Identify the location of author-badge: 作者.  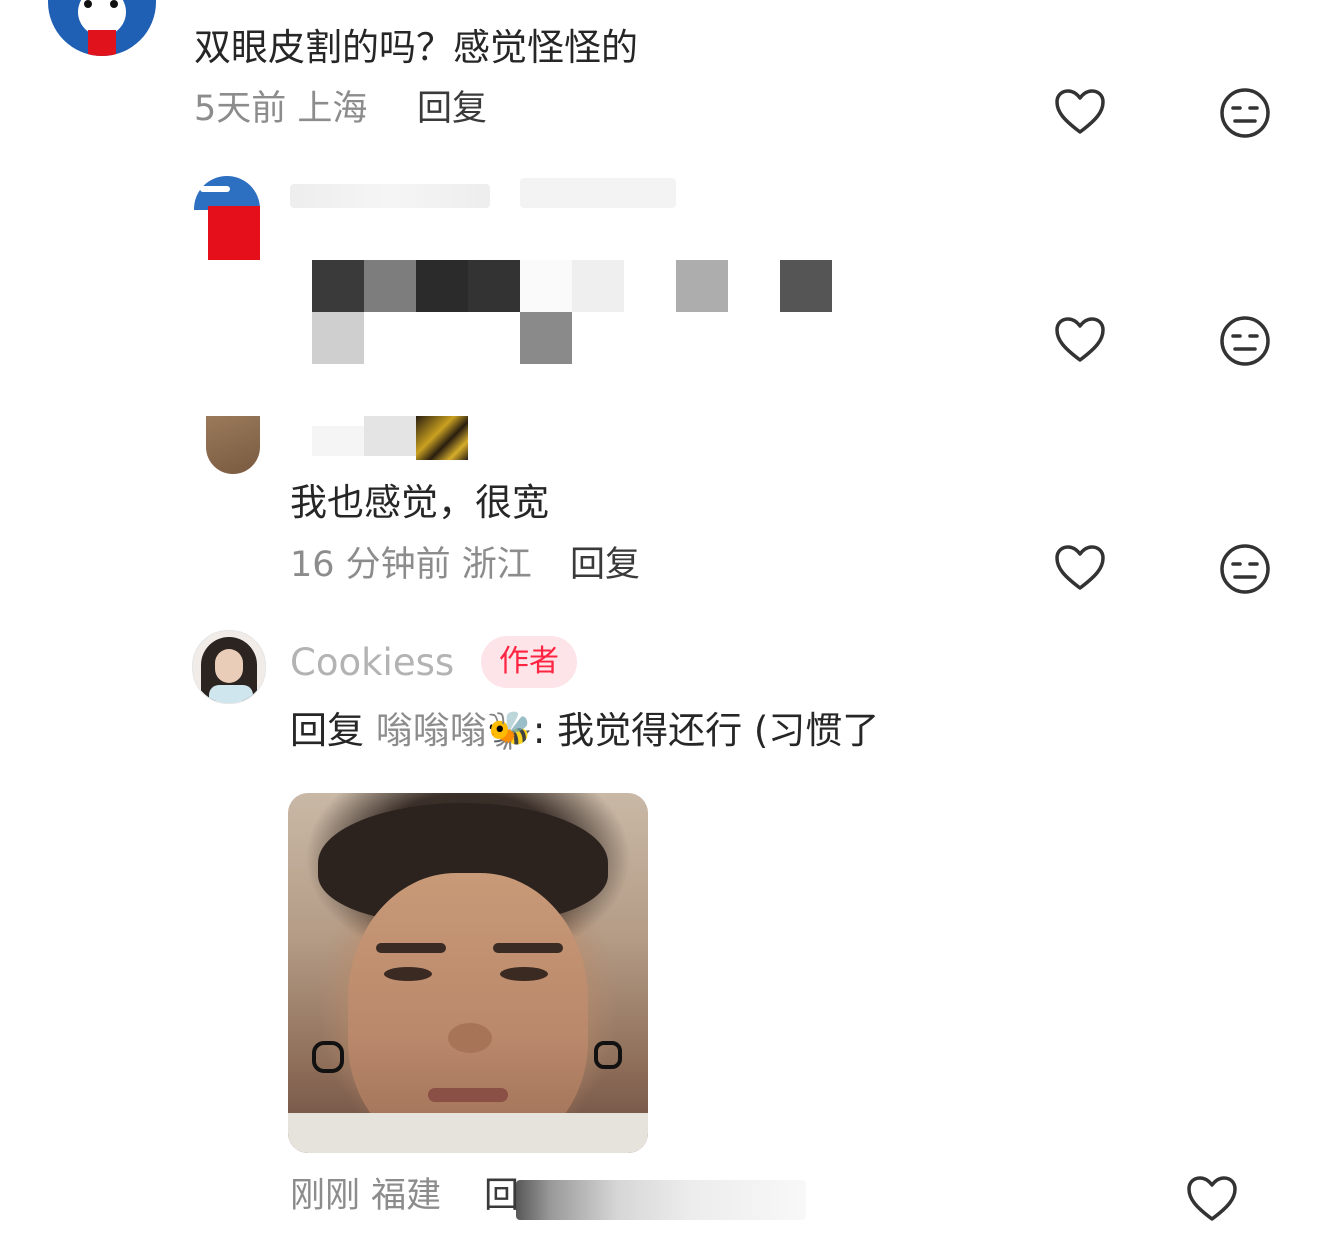
(529, 662).